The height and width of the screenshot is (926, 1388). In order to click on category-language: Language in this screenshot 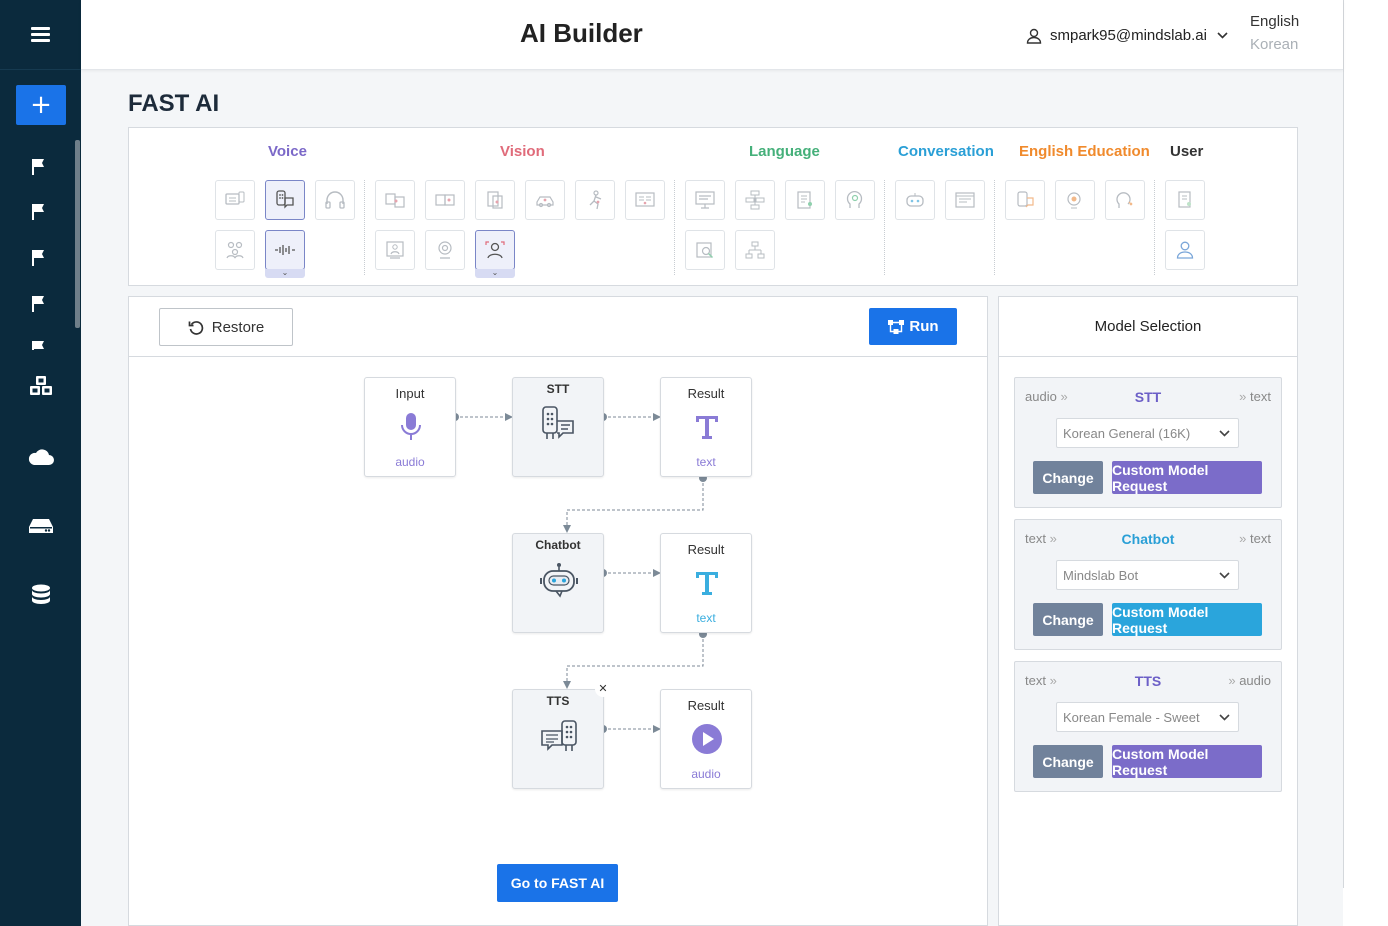, I will do `click(784, 151)`.